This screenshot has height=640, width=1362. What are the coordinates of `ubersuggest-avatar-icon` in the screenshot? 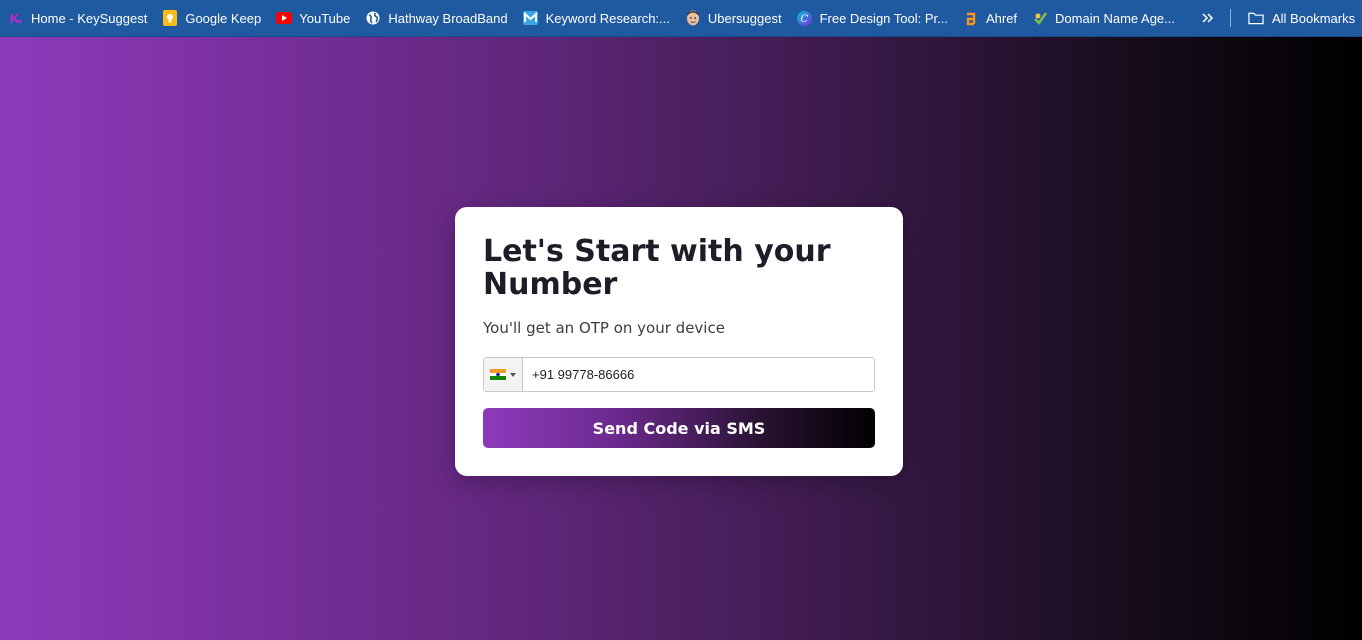 It's located at (693, 18).